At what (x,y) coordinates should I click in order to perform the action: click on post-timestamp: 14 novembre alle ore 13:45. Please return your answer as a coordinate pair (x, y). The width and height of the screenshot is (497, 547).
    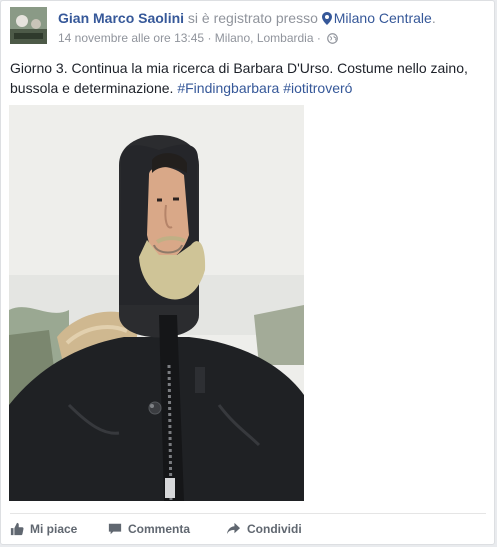
    Looking at the image, I should click on (131, 38).